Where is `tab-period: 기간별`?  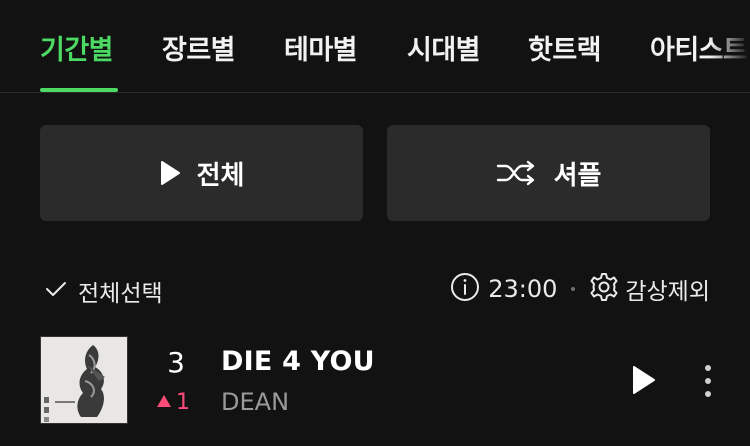
tab-period: 기간별 is located at coordinates (77, 47).